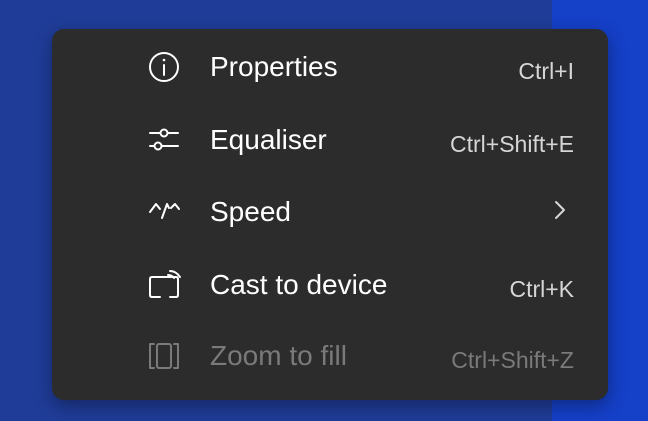 The height and width of the screenshot is (421, 648). What do you see at coordinates (250, 211) in the screenshot?
I see `menu-item-label: Speed` at bounding box center [250, 211].